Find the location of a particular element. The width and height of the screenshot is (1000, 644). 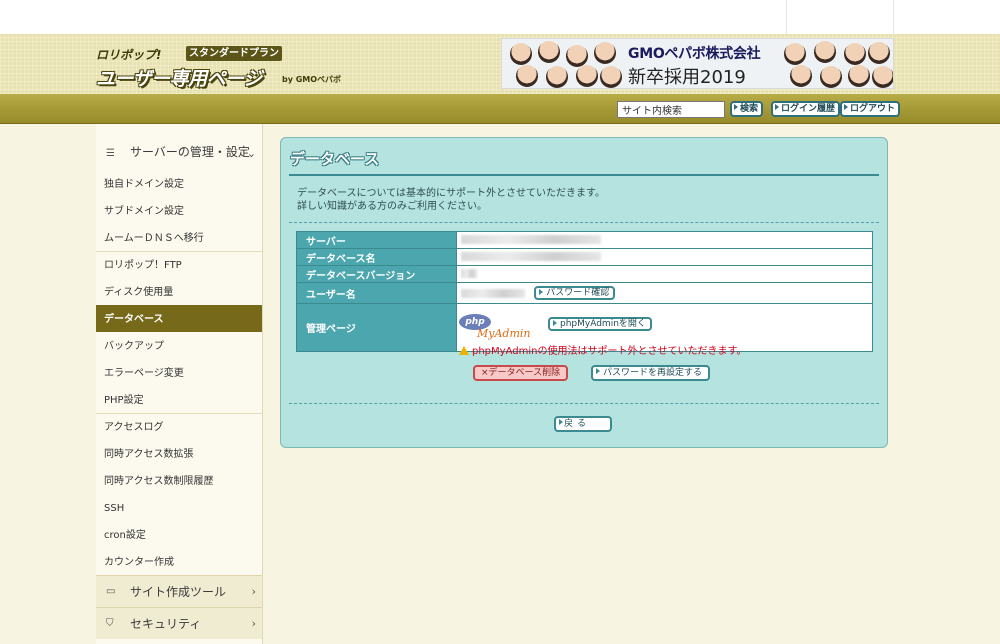

sidebar-item-backup: バックアップ is located at coordinates (179, 345).